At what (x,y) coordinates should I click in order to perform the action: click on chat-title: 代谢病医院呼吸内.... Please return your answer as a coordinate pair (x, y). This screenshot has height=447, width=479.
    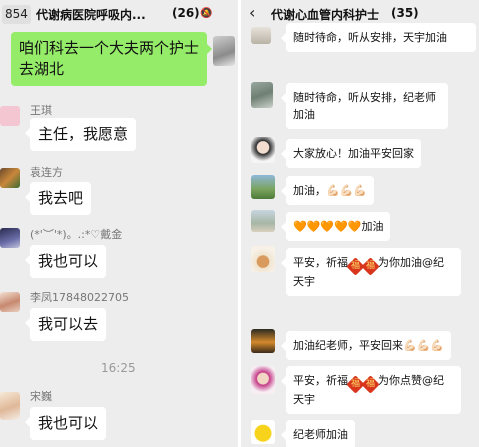
    Looking at the image, I should click on (91, 15).